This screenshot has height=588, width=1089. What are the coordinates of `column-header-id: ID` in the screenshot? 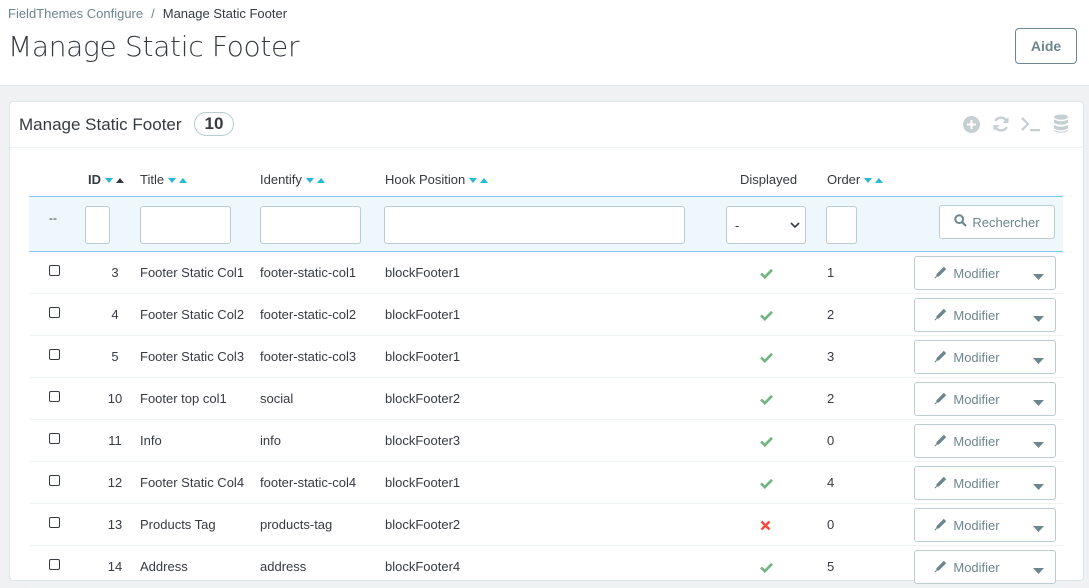 It's located at (106, 179).